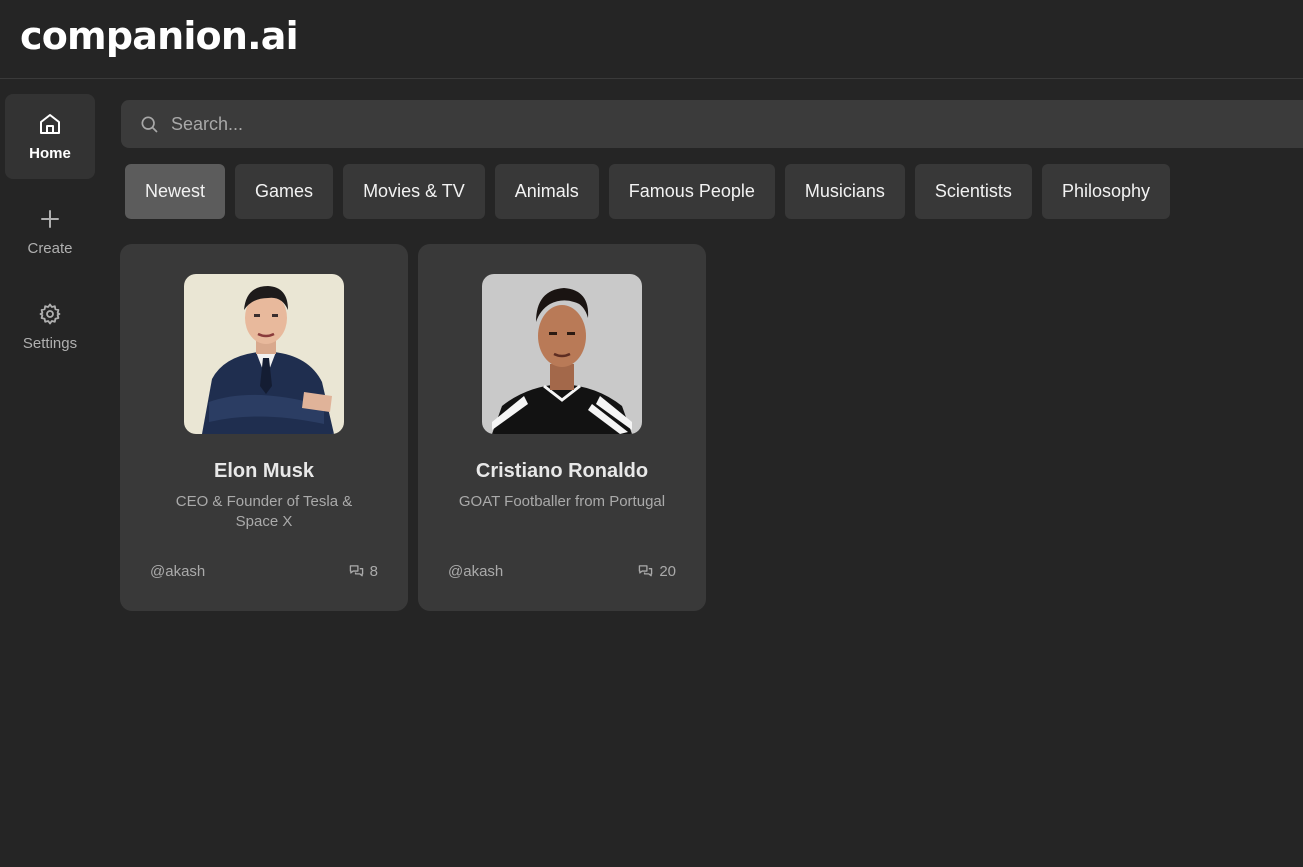  I want to click on chat-count: 8, so click(363, 571).